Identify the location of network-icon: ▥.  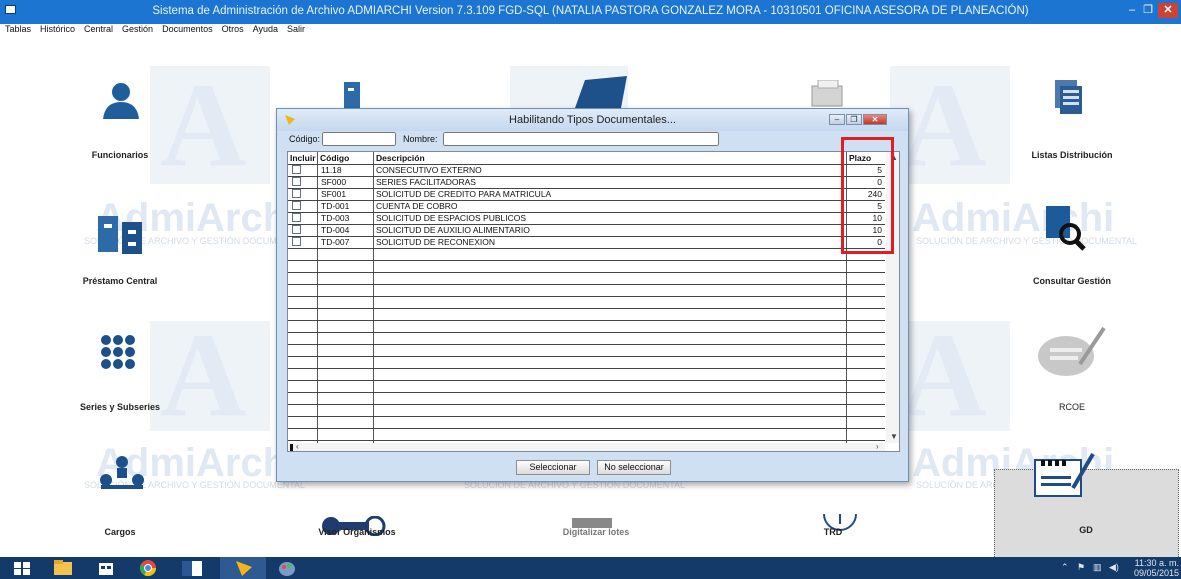
(1097, 567).